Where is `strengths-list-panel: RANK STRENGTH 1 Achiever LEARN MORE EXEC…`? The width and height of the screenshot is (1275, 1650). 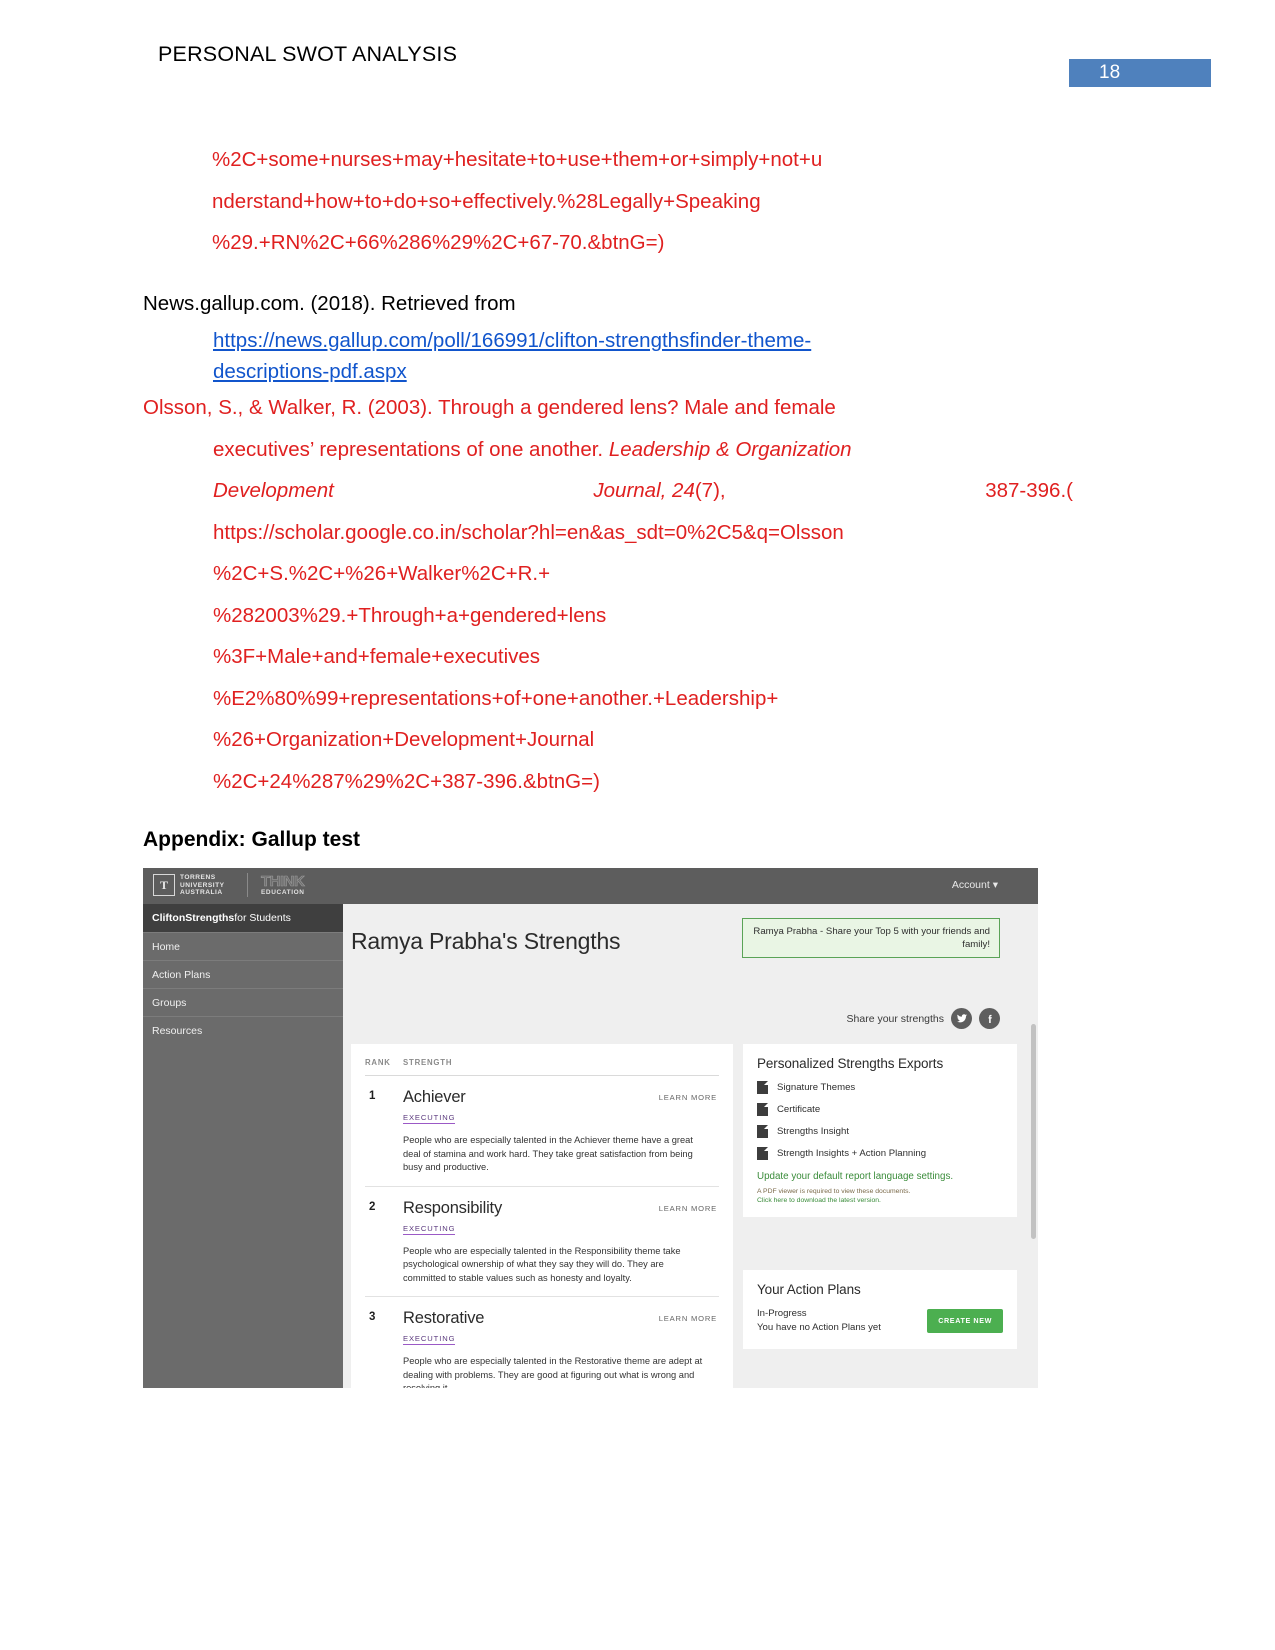
strengths-list-panel: RANK STRENGTH 1 Achiever LEARN MORE EXEC… is located at coordinates (542, 1216).